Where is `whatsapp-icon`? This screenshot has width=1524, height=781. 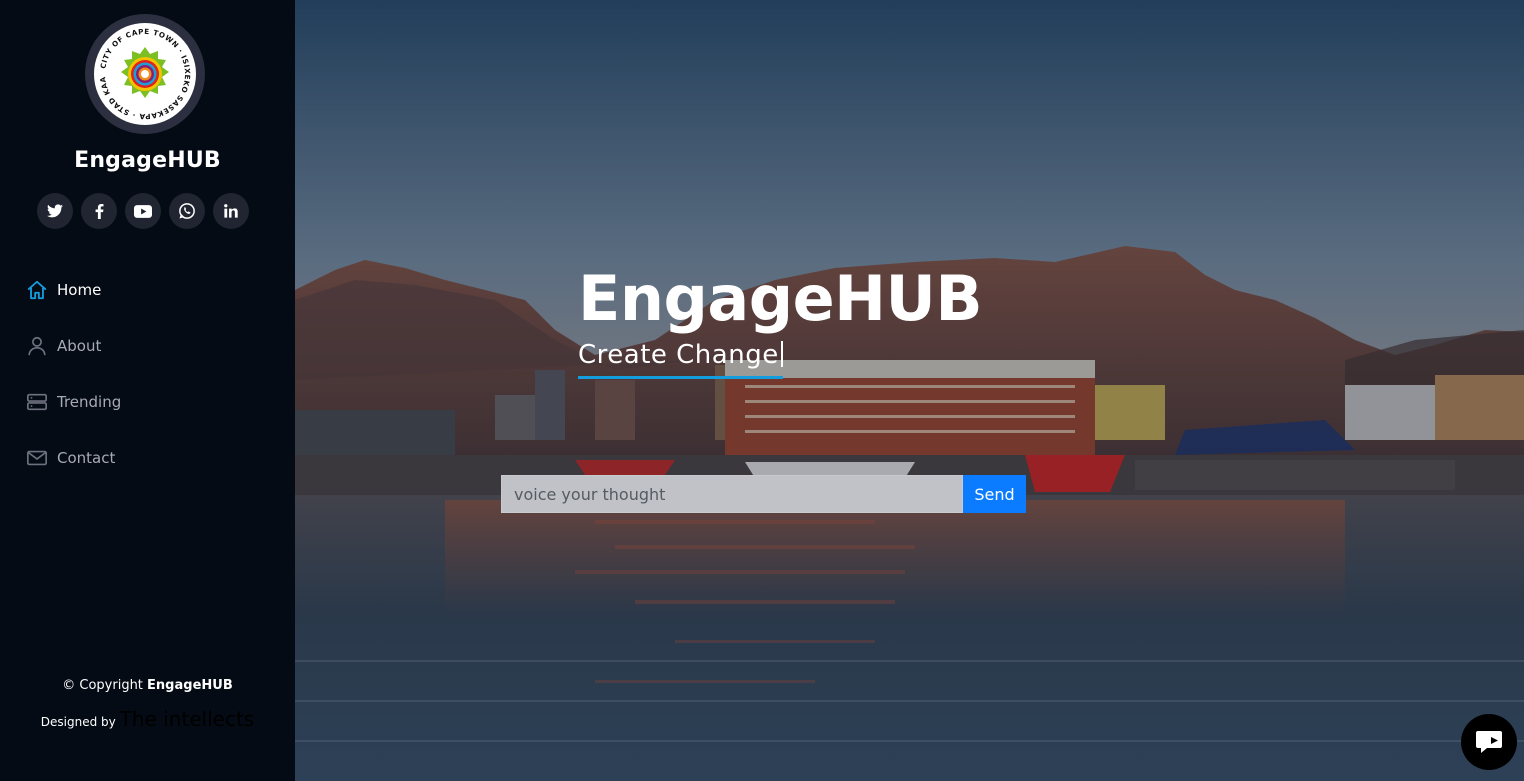 whatsapp-icon is located at coordinates (187, 211).